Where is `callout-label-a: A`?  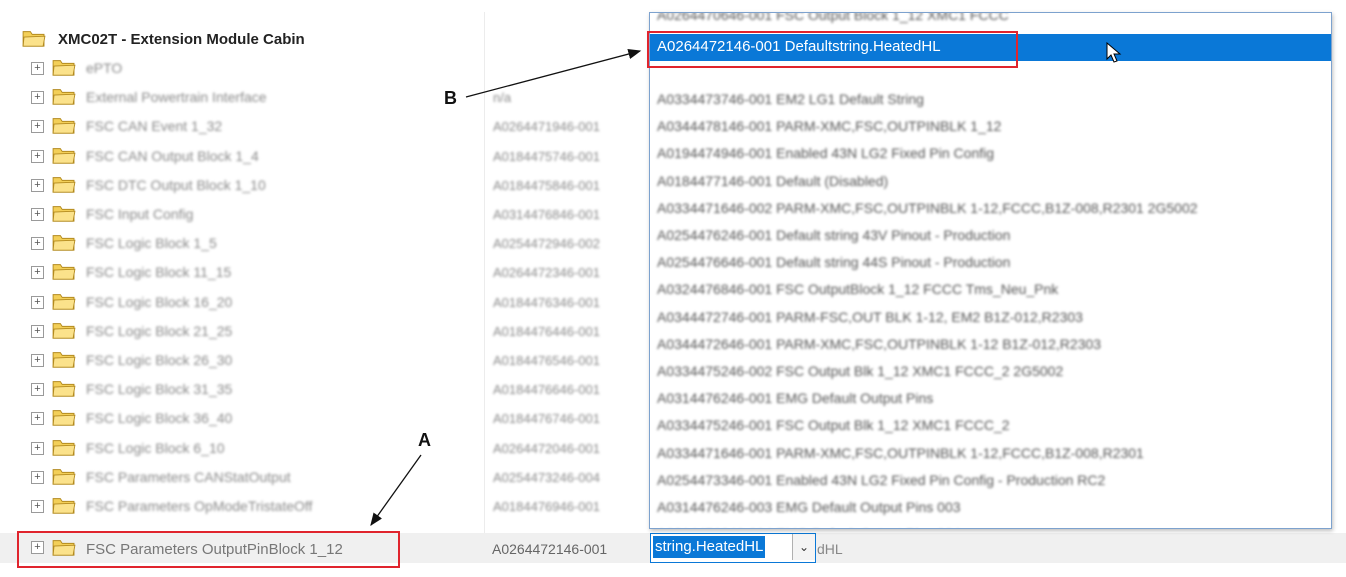 callout-label-a: A is located at coordinates (424, 440).